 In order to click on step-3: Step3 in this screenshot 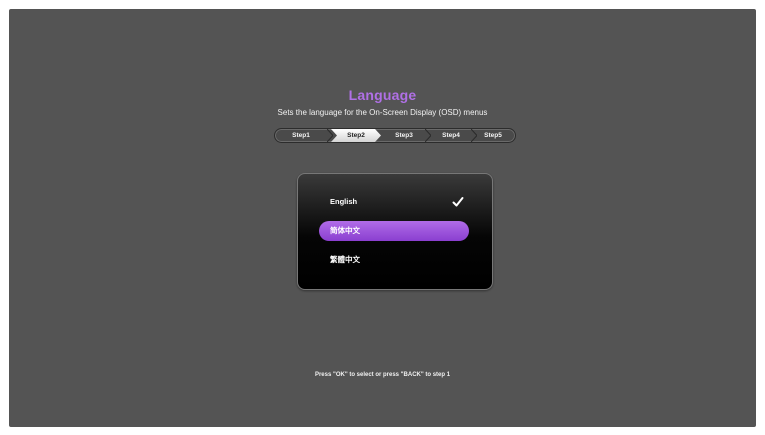, I will do `click(404, 135)`.